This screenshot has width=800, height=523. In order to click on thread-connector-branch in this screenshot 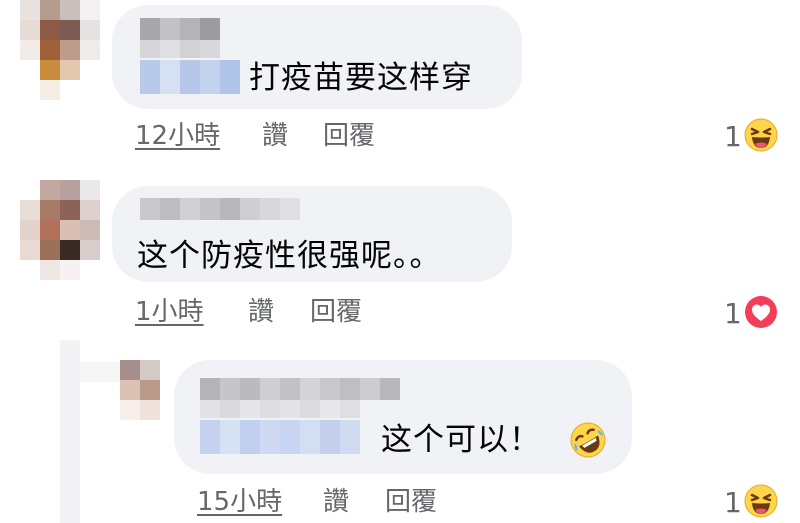, I will do `click(100, 372)`.